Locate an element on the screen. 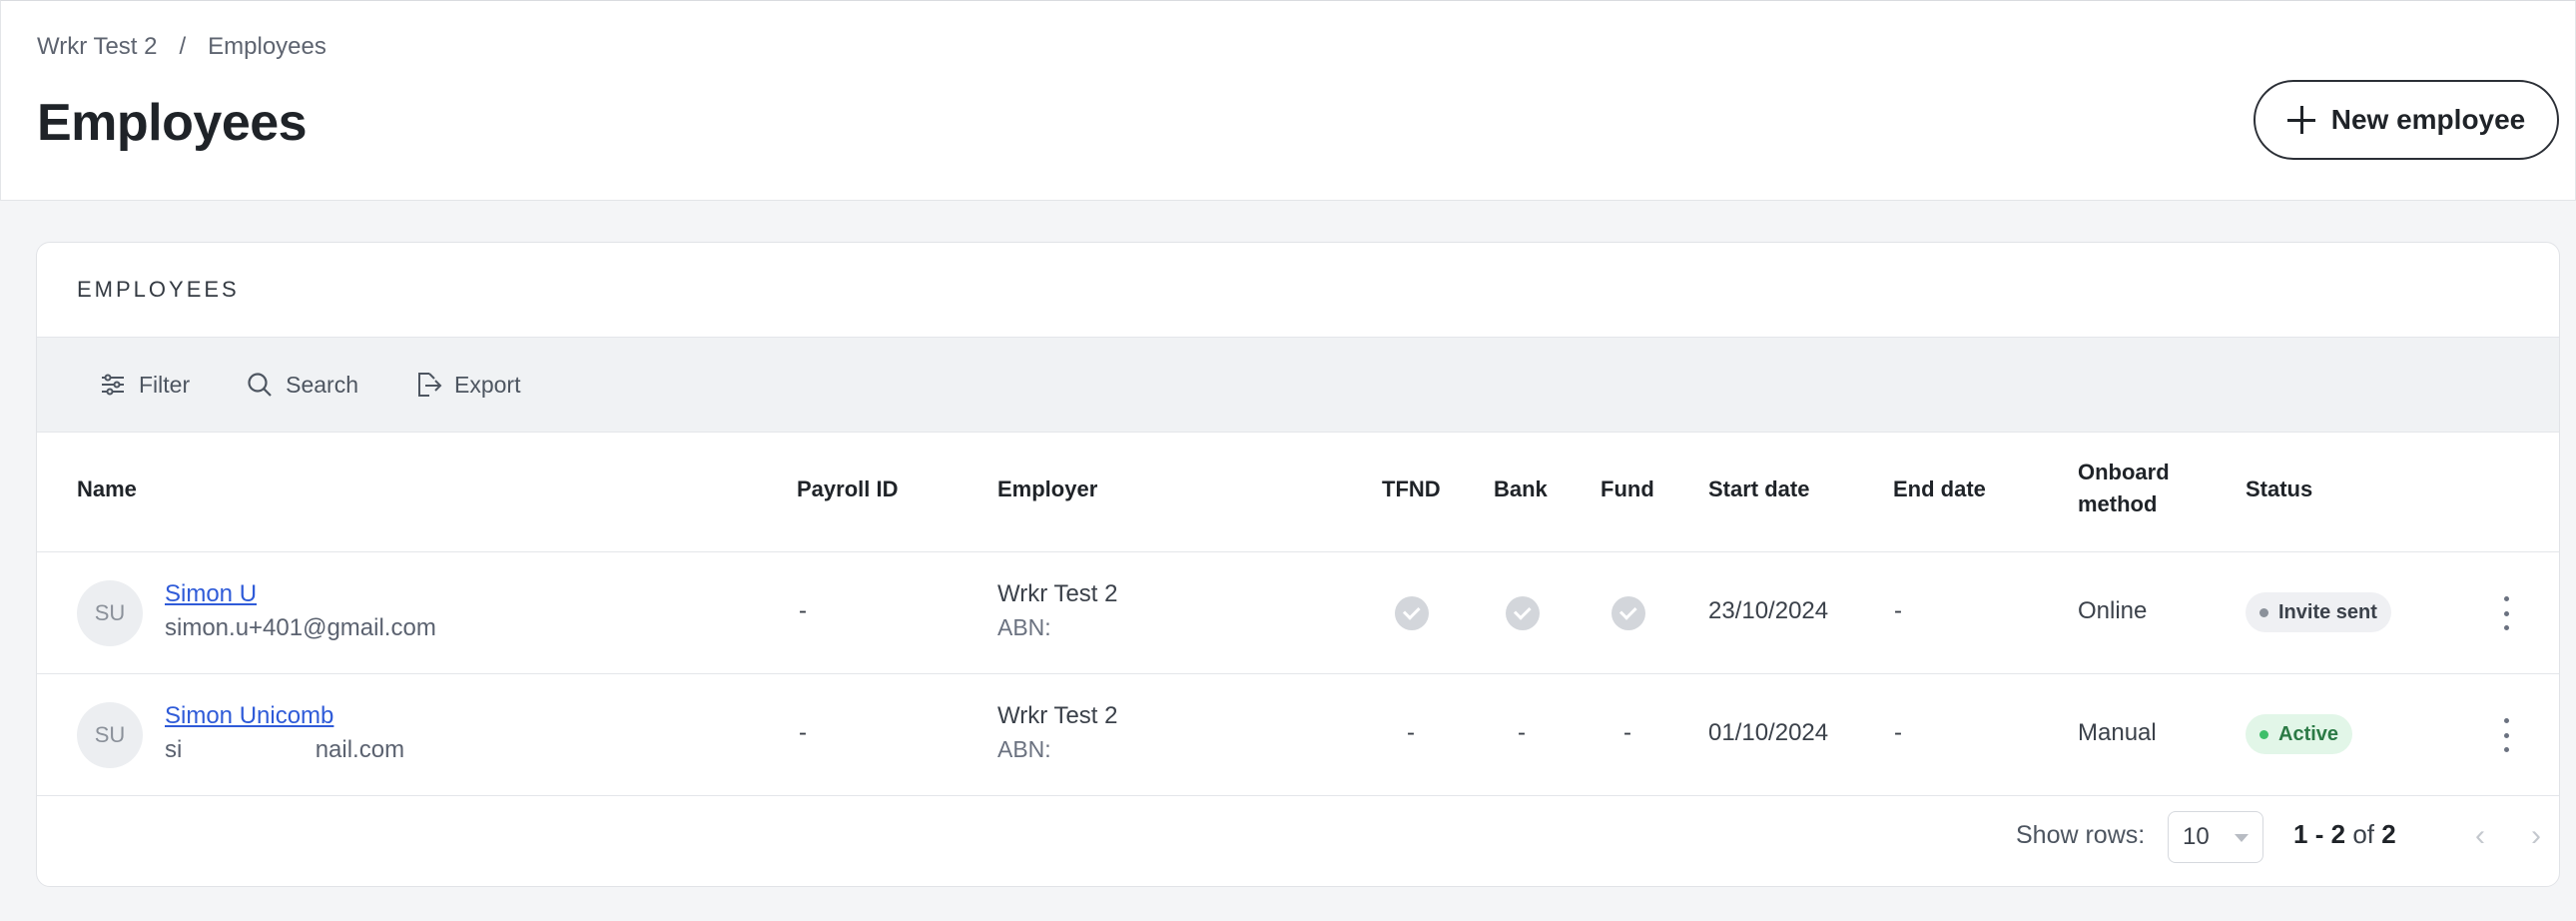 The image size is (2576, 921). filter-button: Filter is located at coordinates (144, 385).